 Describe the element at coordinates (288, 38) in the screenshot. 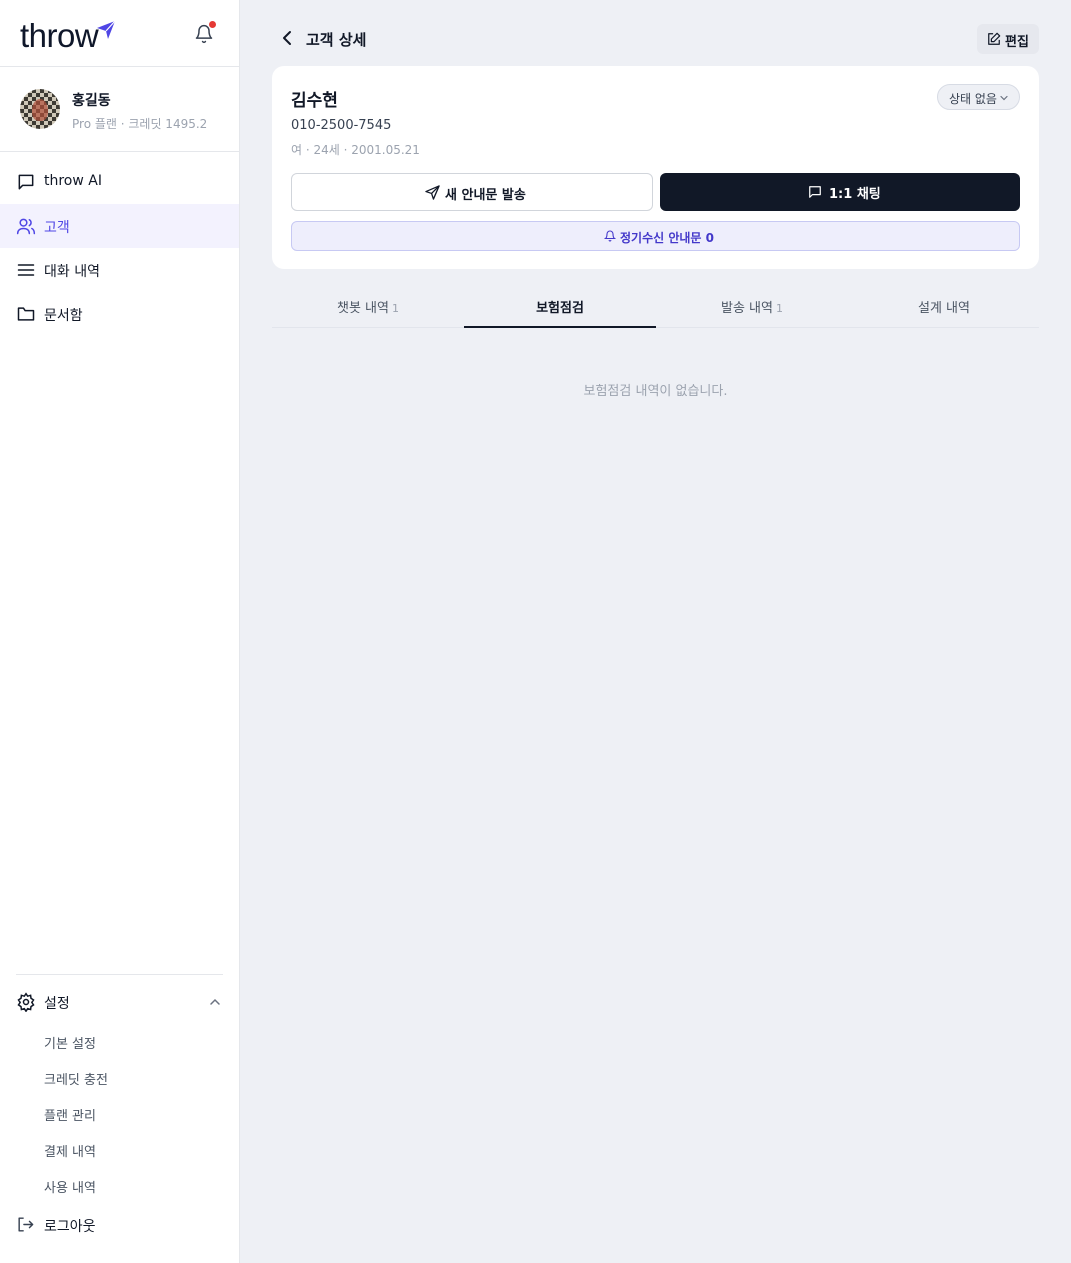

I see `back-chevron-icon` at that location.